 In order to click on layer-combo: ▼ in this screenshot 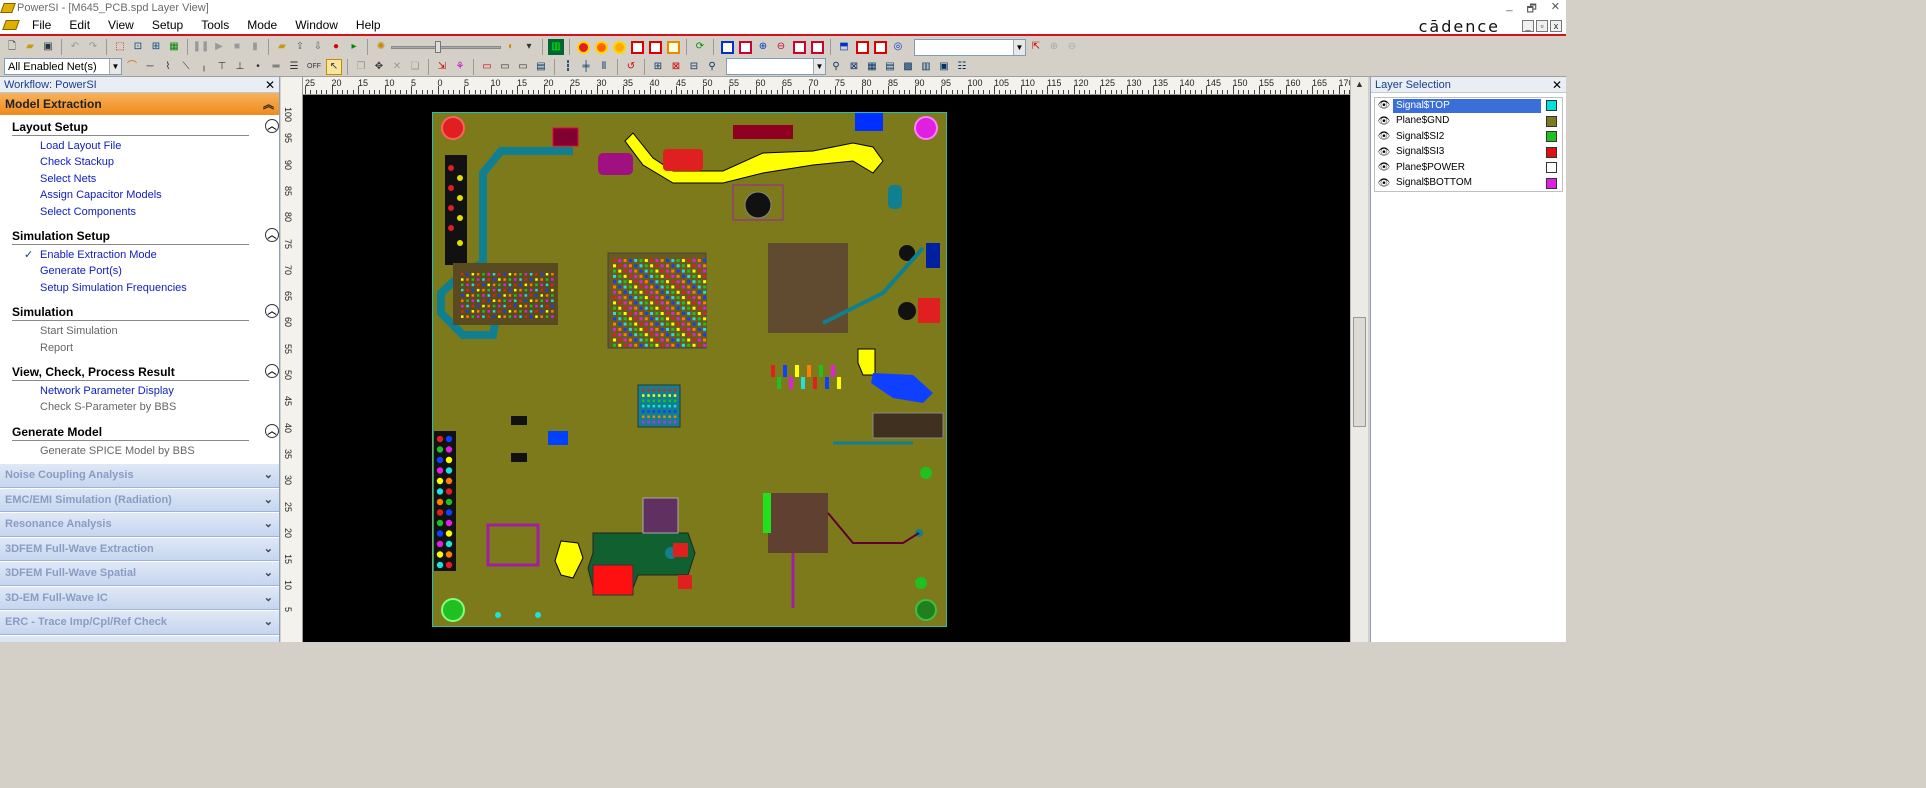, I will do `click(970, 47)`.